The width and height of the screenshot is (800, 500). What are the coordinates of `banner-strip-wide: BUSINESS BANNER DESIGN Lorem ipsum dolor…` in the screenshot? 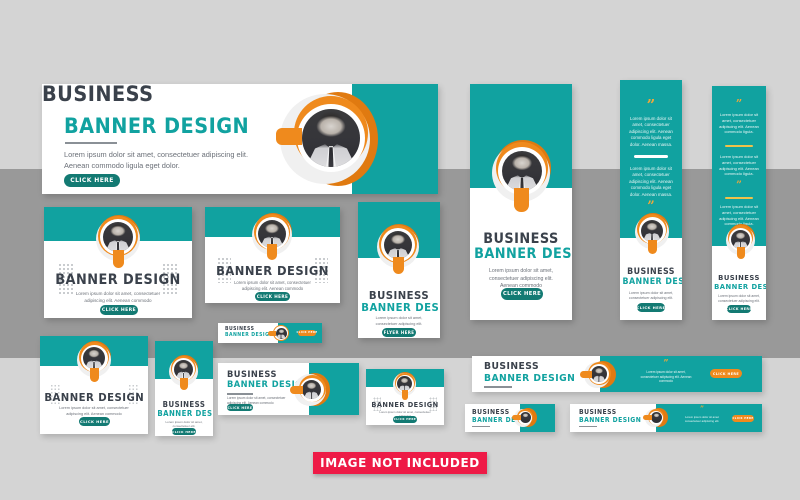 It's located at (288, 389).